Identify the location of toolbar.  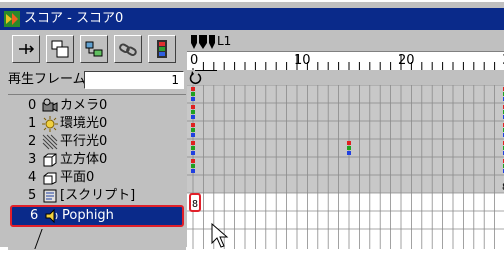
(97, 50).